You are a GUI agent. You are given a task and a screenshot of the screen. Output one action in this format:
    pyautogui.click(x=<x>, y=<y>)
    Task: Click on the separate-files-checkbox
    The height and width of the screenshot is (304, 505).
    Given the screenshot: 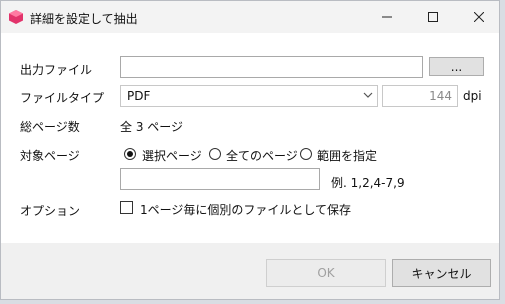 What is the action you would take?
    pyautogui.click(x=126, y=207)
    